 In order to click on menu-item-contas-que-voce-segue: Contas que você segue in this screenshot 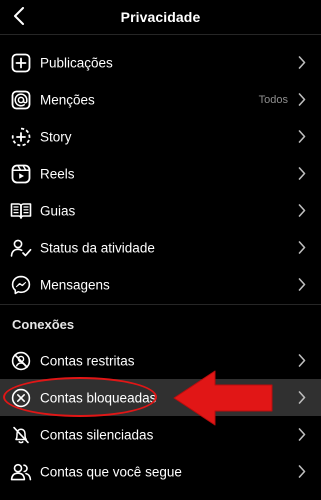, I will do `click(160, 471)`.